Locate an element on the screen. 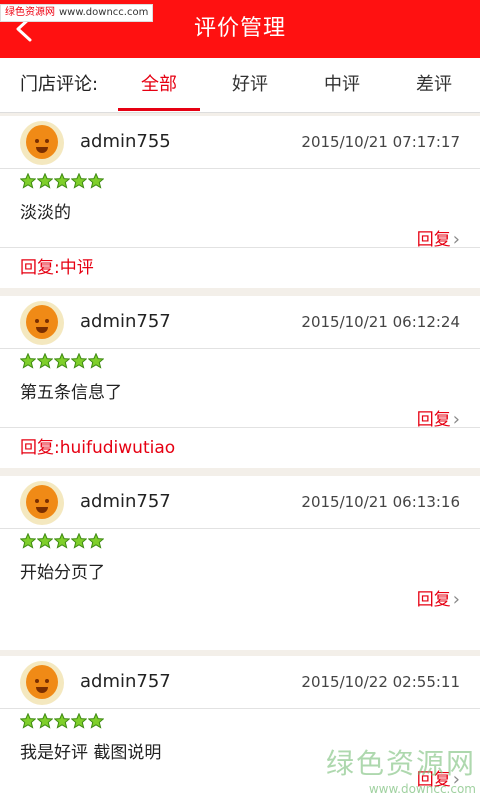  tab-neutral: 中评 is located at coordinates (342, 85).